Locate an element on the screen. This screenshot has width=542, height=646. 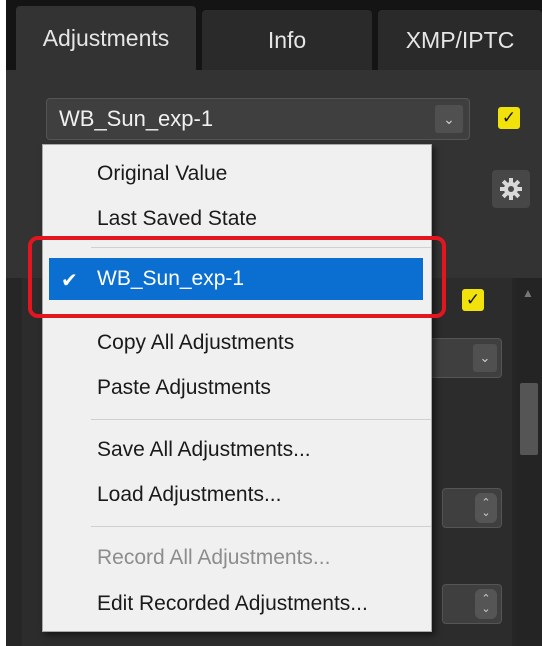
tab-info: Info is located at coordinates (287, 40).